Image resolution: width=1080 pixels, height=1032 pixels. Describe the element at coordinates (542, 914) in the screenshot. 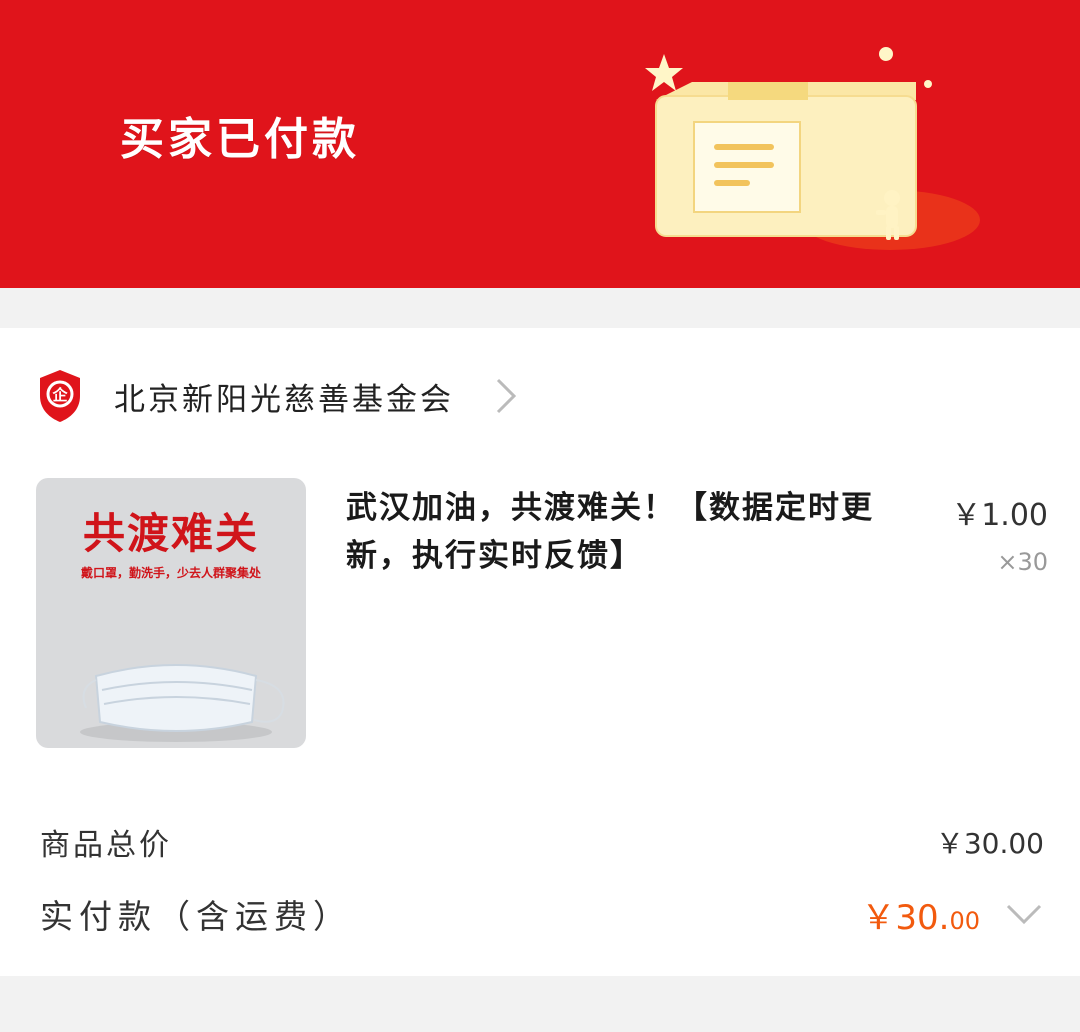

I see `actual-paid-row: 实付款（含运费） ￥30.00` at that location.